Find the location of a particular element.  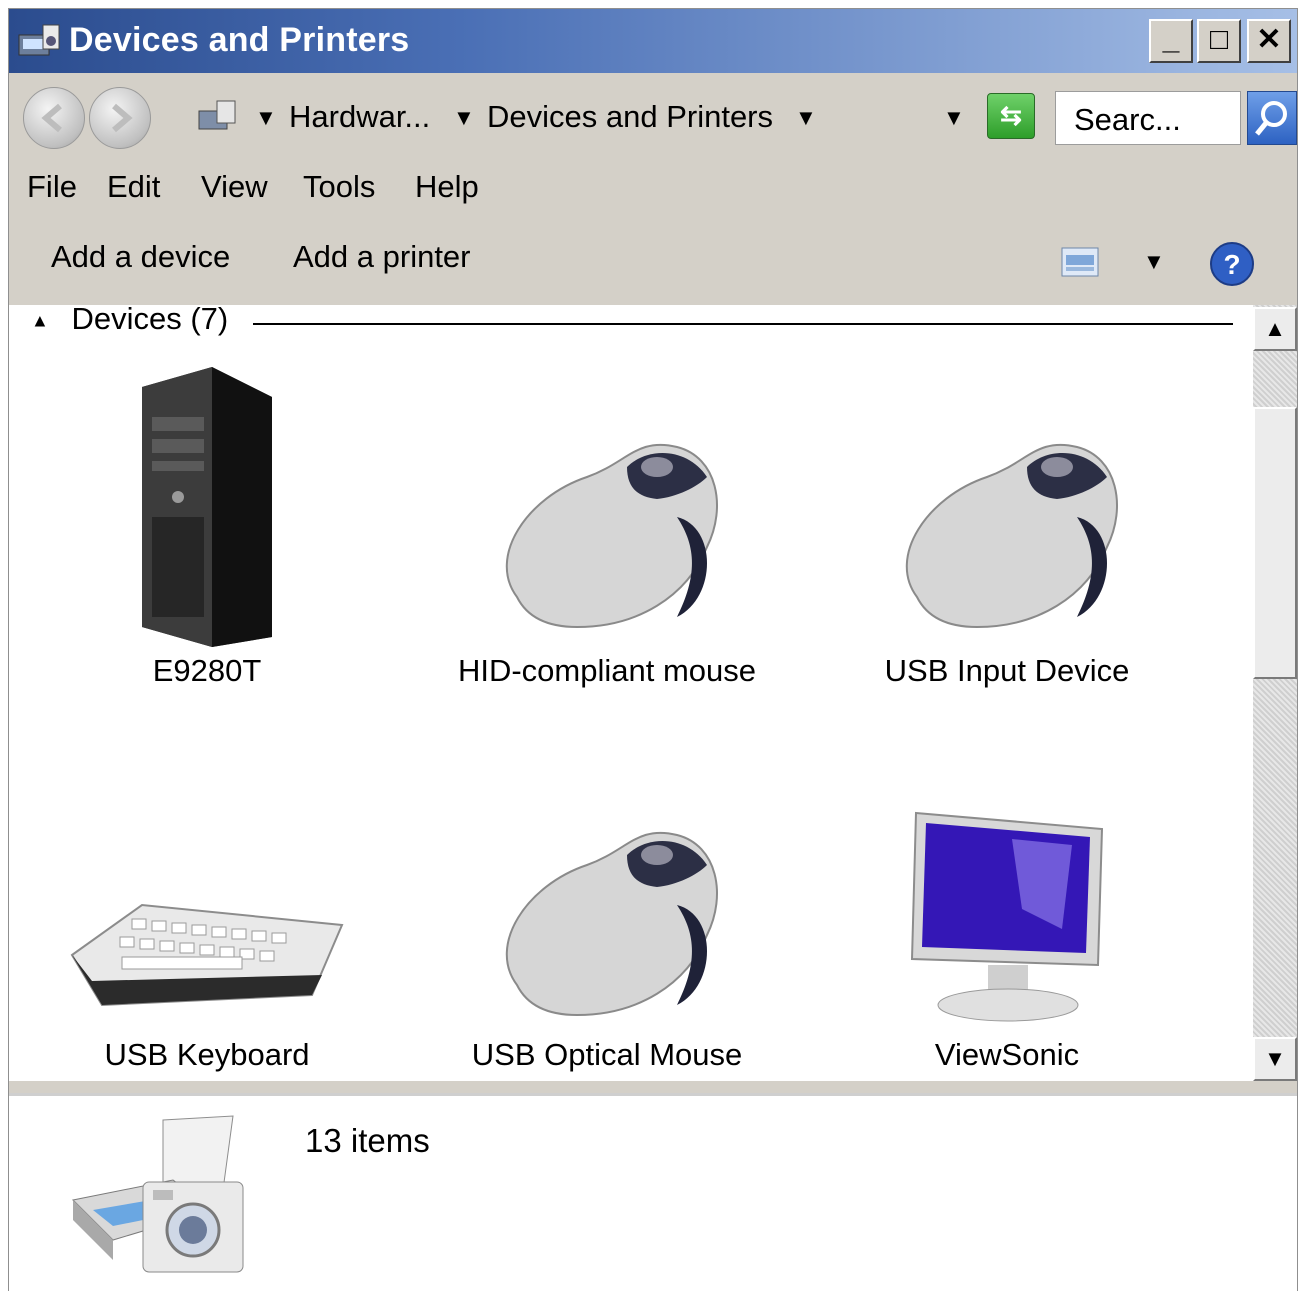

window-title: Devices and Printers is located at coordinates (239, 40).